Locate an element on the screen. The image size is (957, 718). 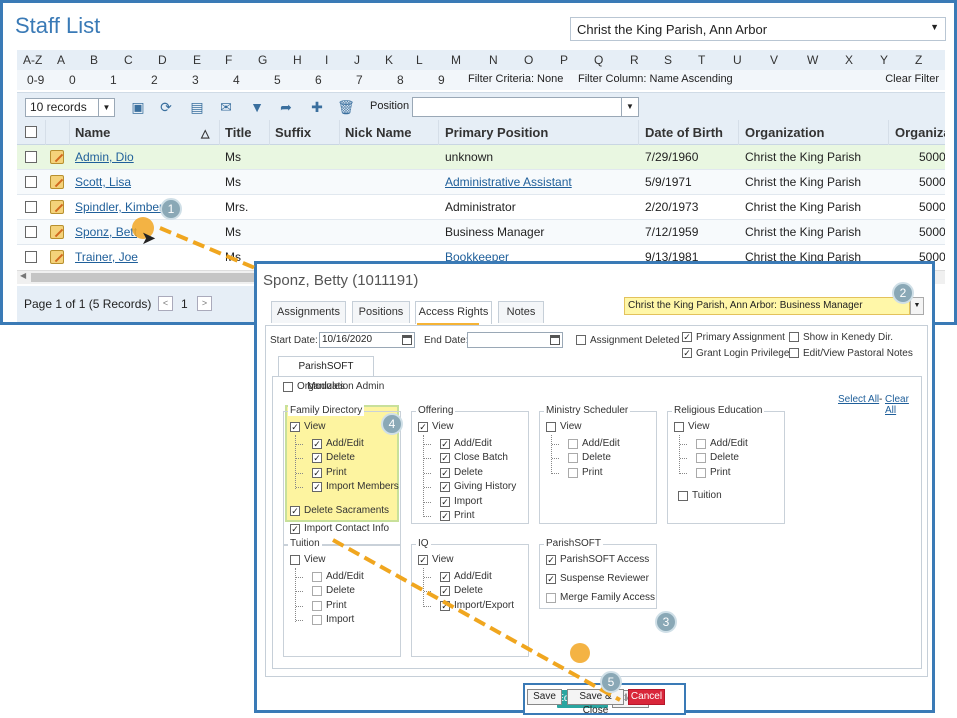
alpha-filter-p: P is located at coordinates (564, 60).